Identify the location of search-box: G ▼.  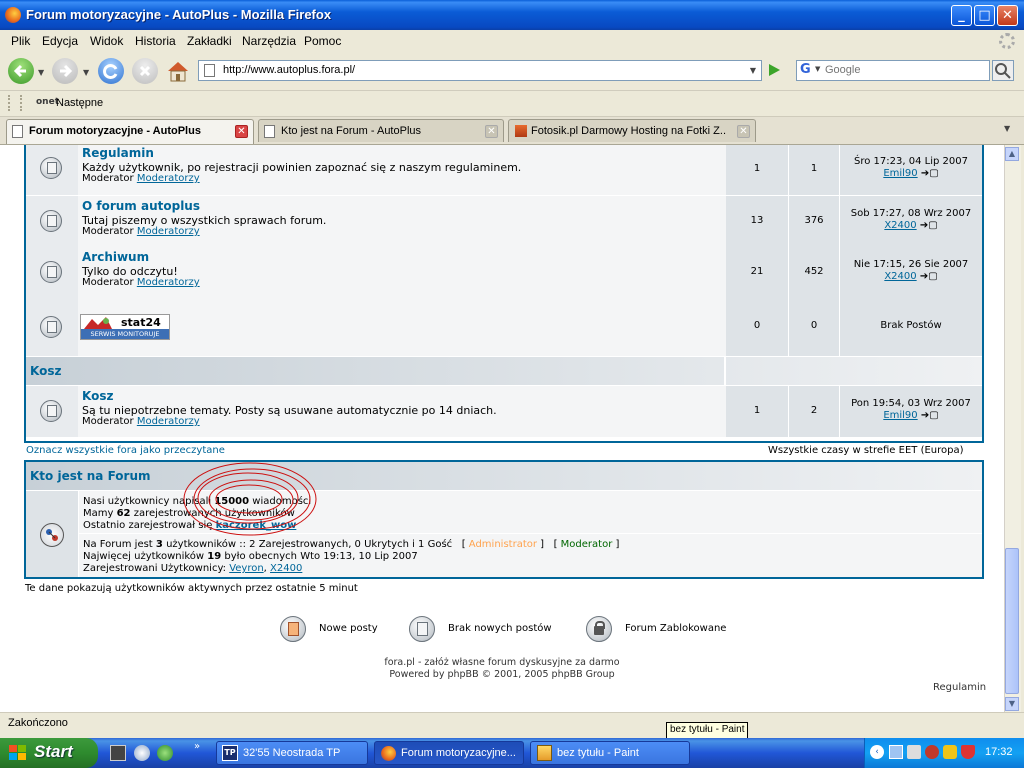
(893, 70).